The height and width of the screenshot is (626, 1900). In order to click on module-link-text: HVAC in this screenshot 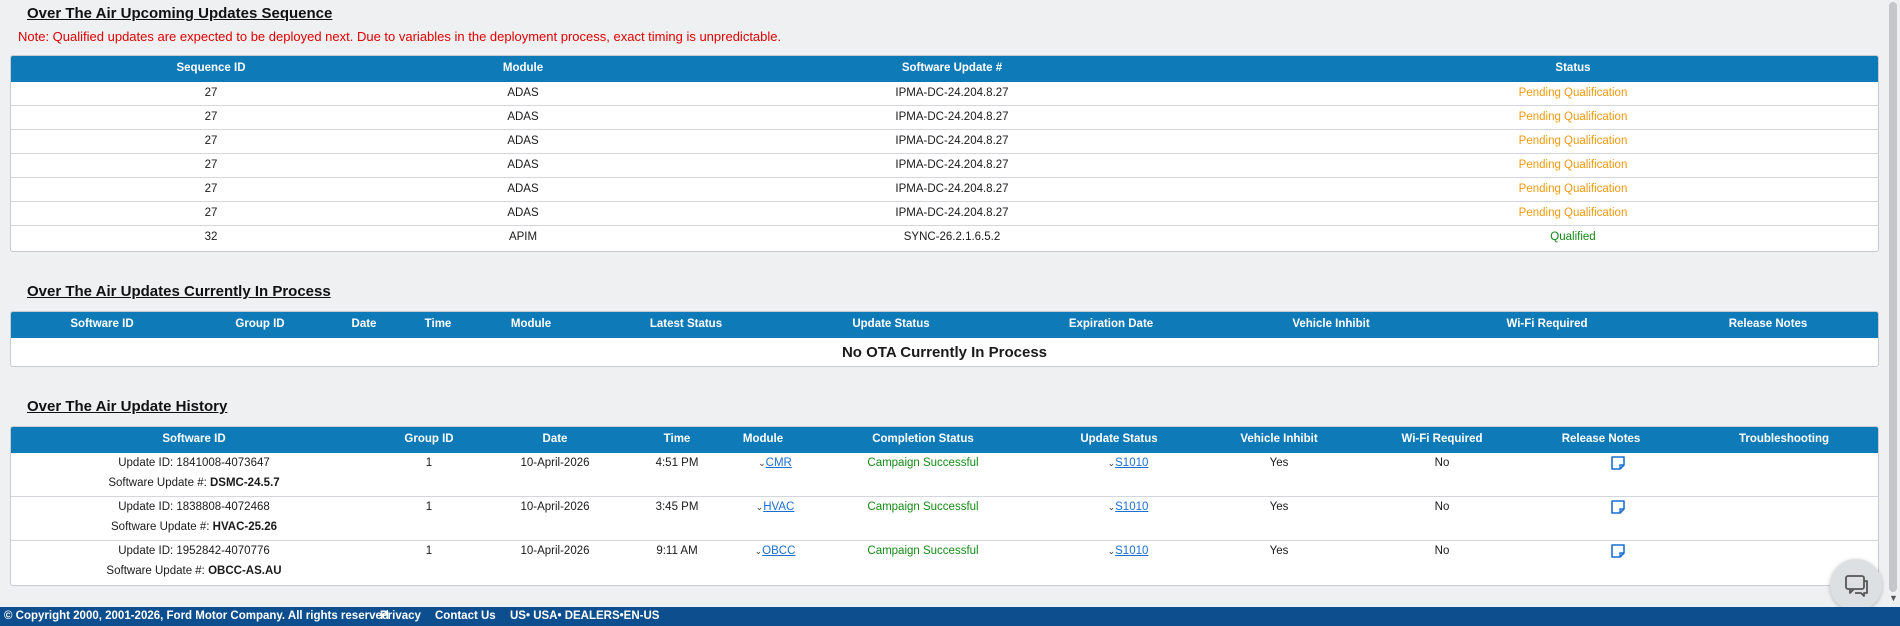, I will do `click(778, 507)`.